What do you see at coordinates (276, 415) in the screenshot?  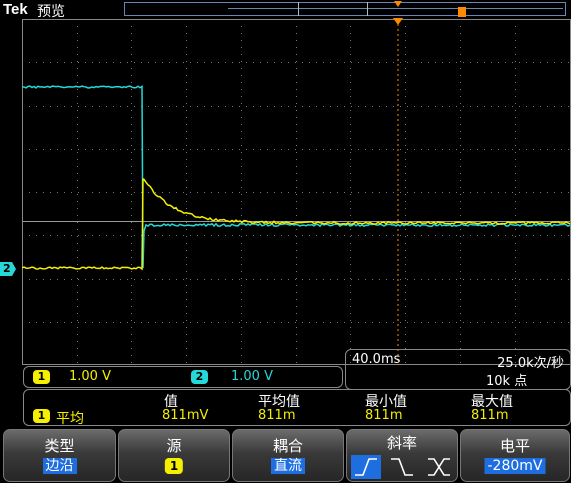 I see `measurement-mean: 811m` at bounding box center [276, 415].